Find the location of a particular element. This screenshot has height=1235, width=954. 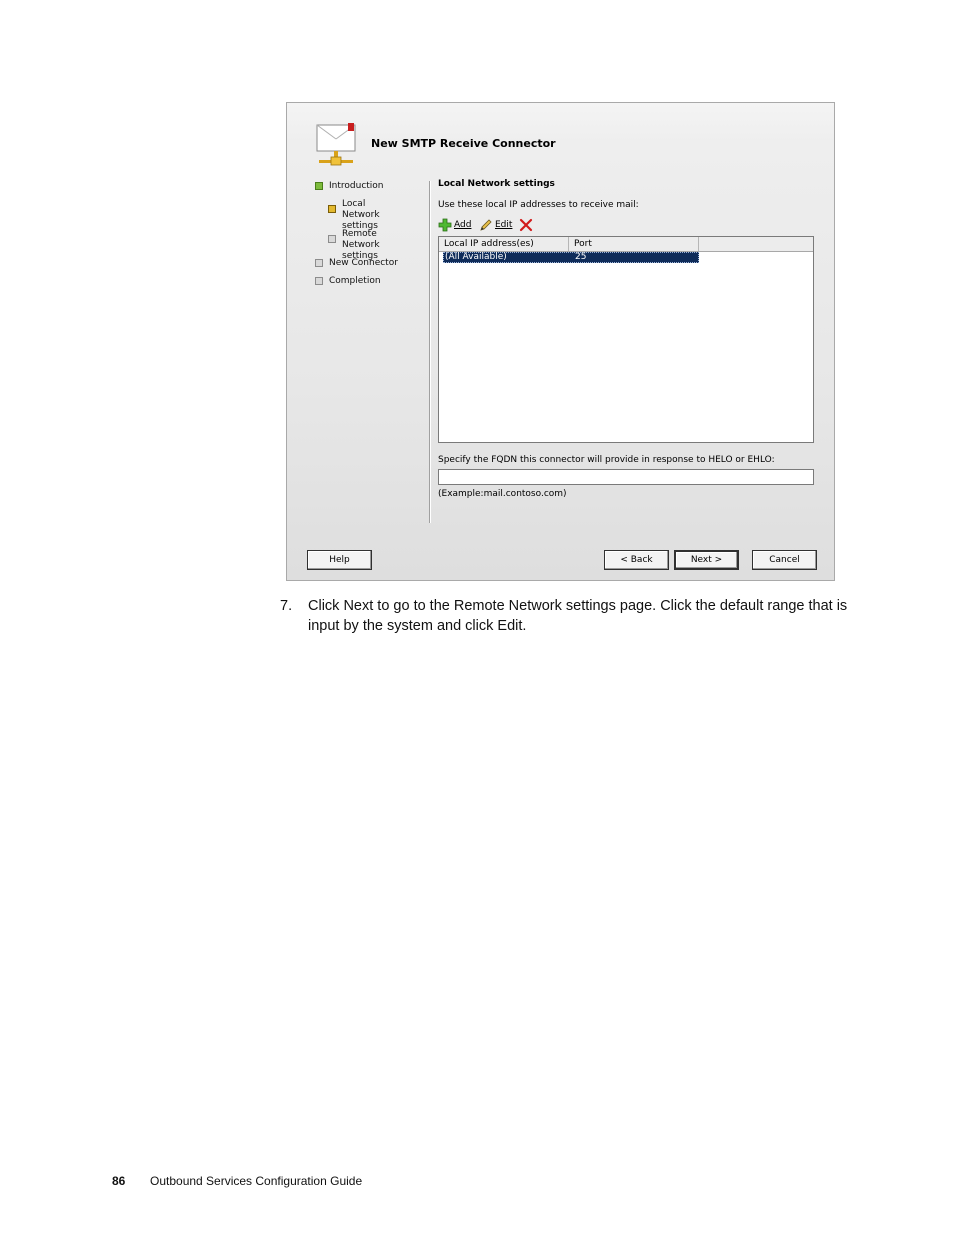

remove-button is located at coordinates (526, 225).